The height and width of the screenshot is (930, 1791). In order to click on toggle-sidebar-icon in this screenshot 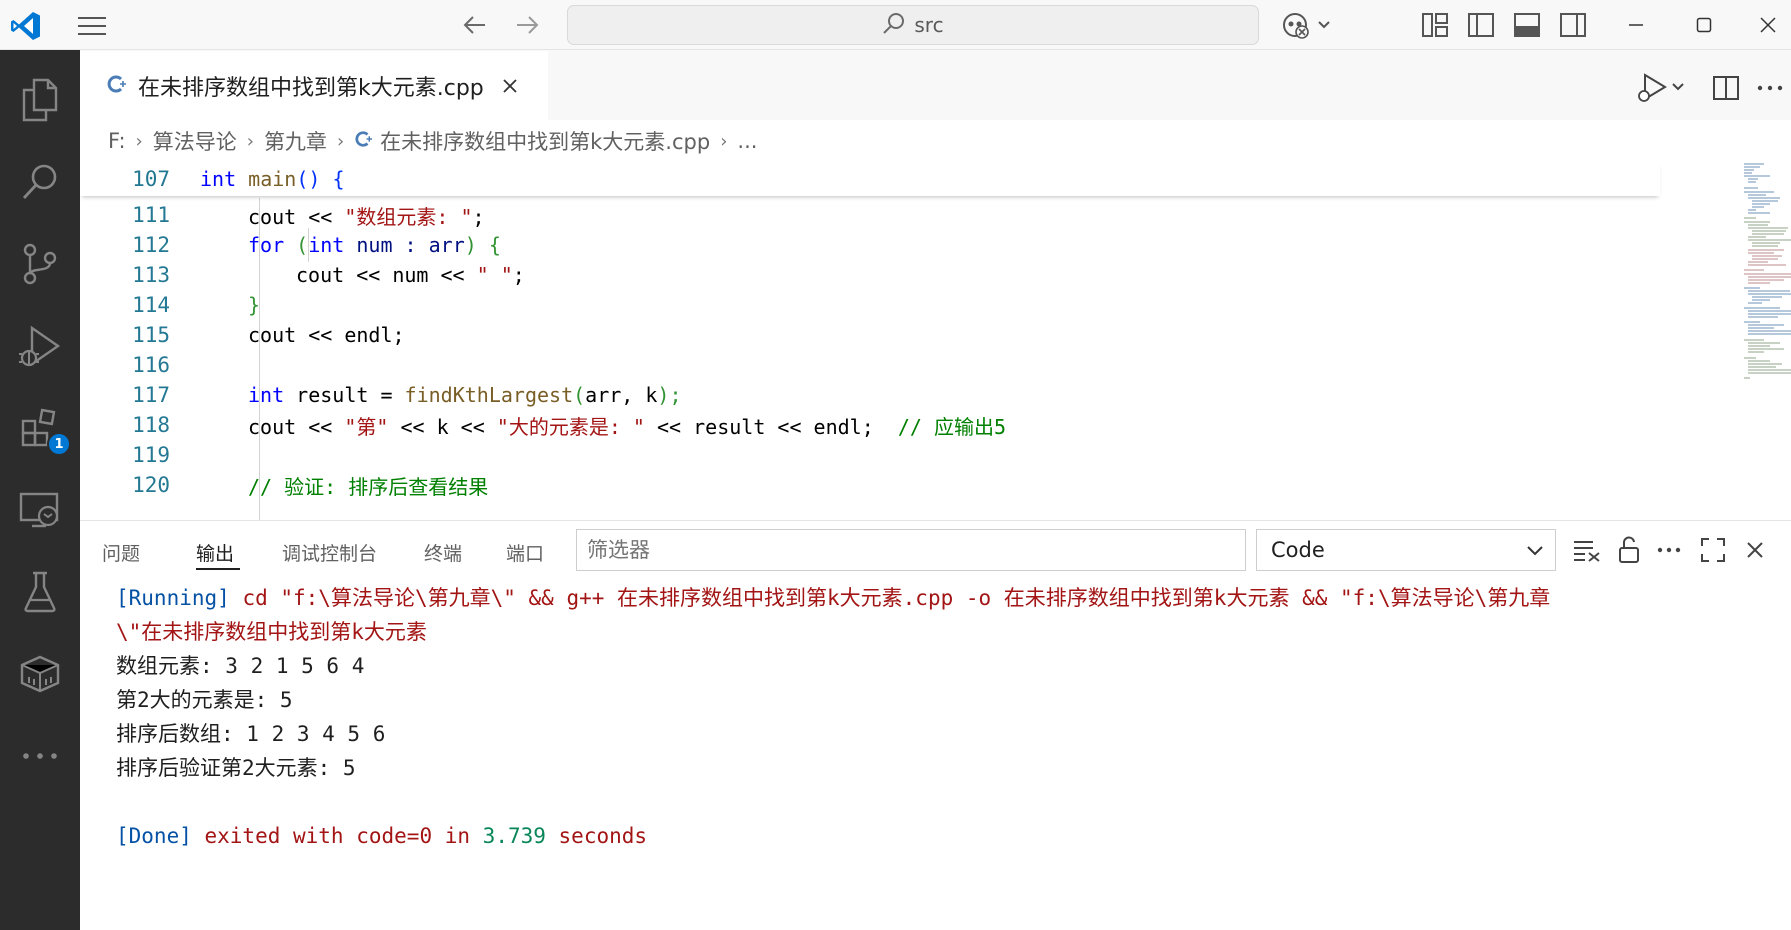, I will do `click(1481, 25)`.